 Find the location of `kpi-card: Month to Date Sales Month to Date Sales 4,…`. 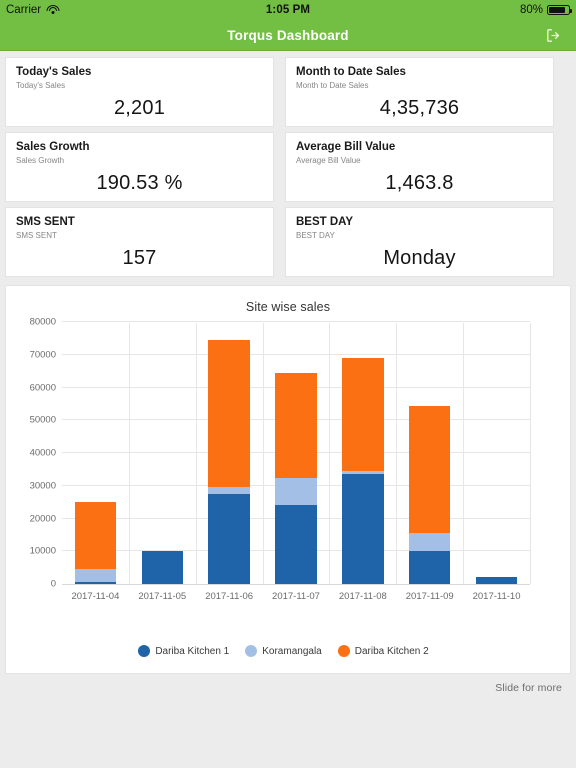

kpi-card: Month to Date Sales Month to Date Sales 4,… is located at coordinates (419, 92).